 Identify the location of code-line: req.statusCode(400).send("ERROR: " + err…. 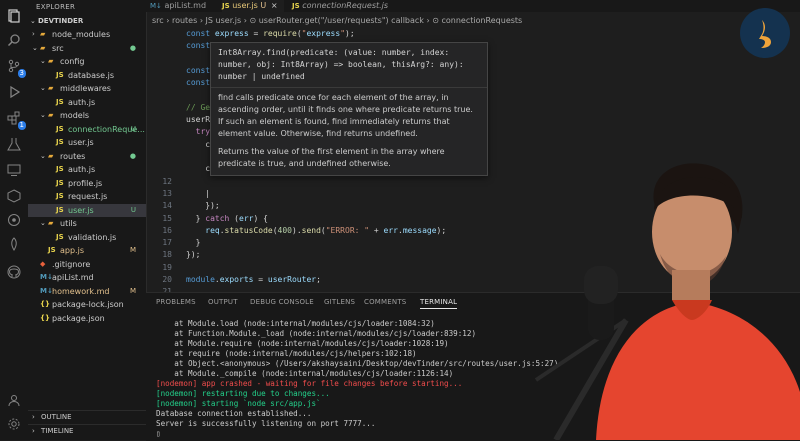
(316, 230).